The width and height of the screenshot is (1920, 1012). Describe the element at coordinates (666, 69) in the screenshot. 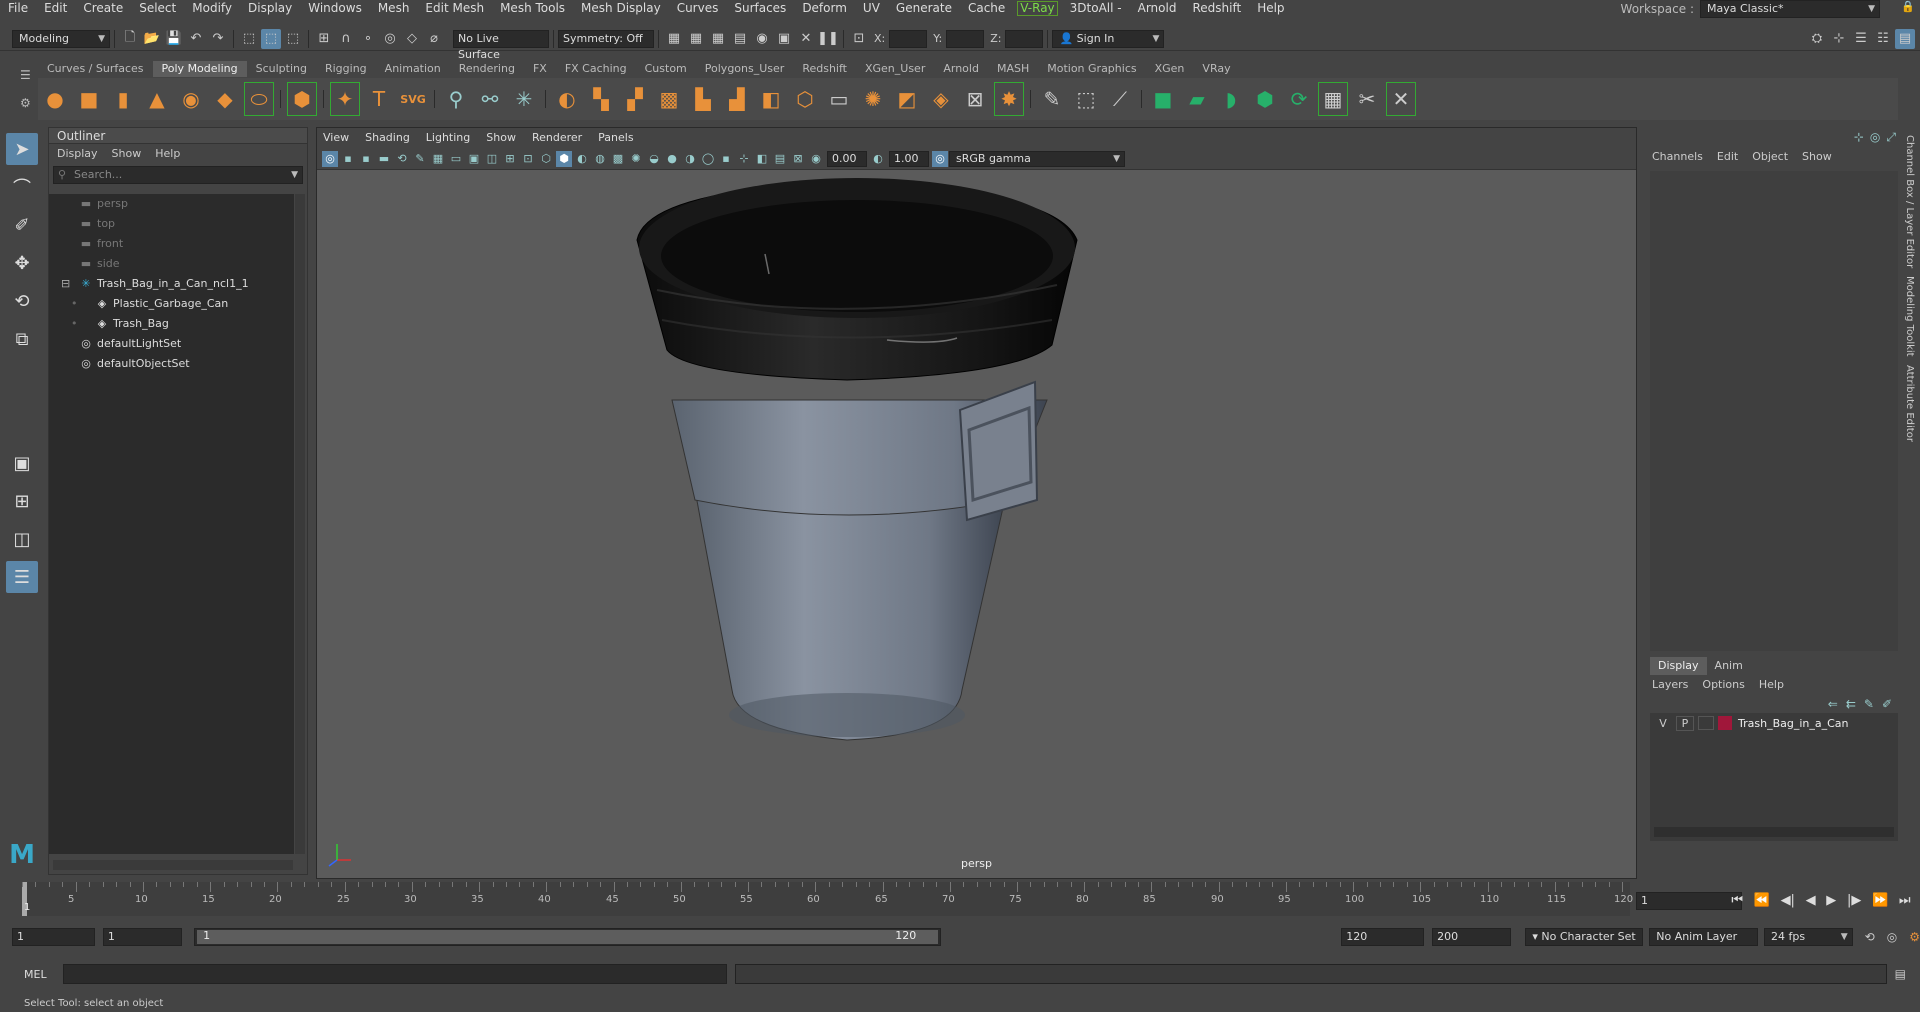

I see `shelf-tab-custom: Custom` at that location.